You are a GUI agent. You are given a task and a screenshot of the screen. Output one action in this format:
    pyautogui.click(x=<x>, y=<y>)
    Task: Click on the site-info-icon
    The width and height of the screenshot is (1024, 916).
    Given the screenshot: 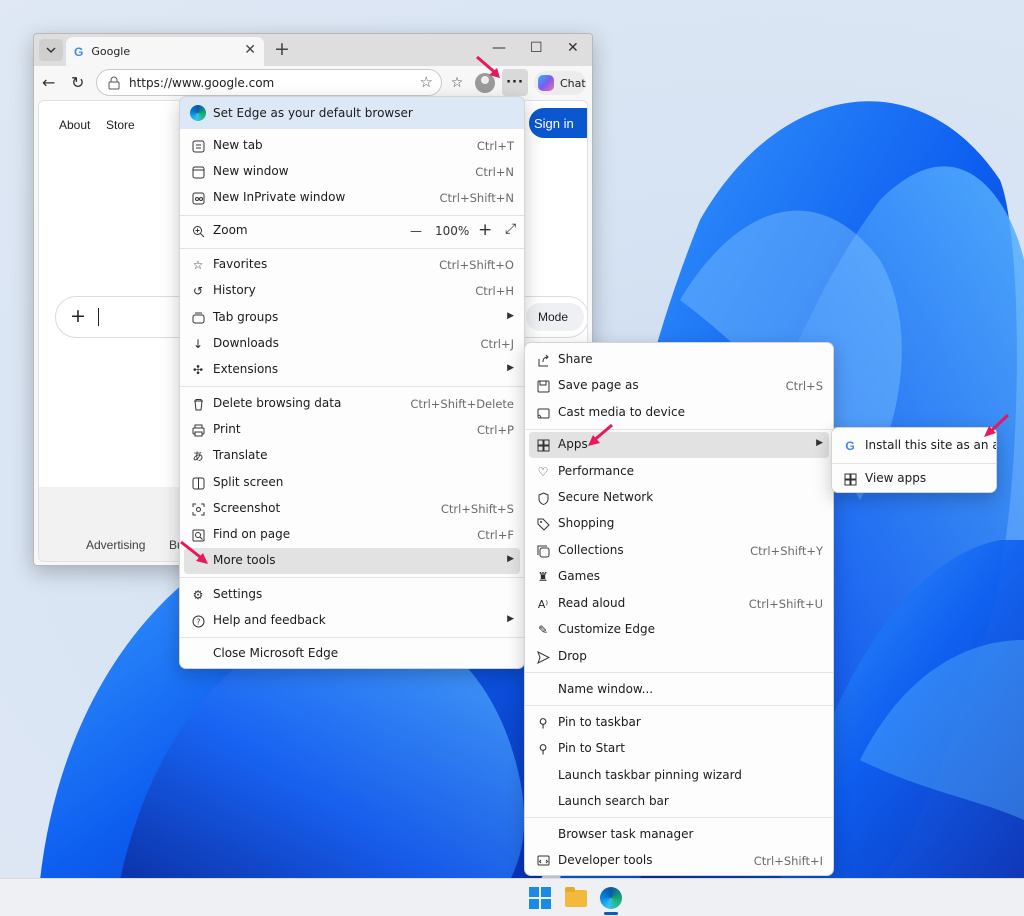 What is the action you would take?
    pyautogui.click(x=114, y=83)
    